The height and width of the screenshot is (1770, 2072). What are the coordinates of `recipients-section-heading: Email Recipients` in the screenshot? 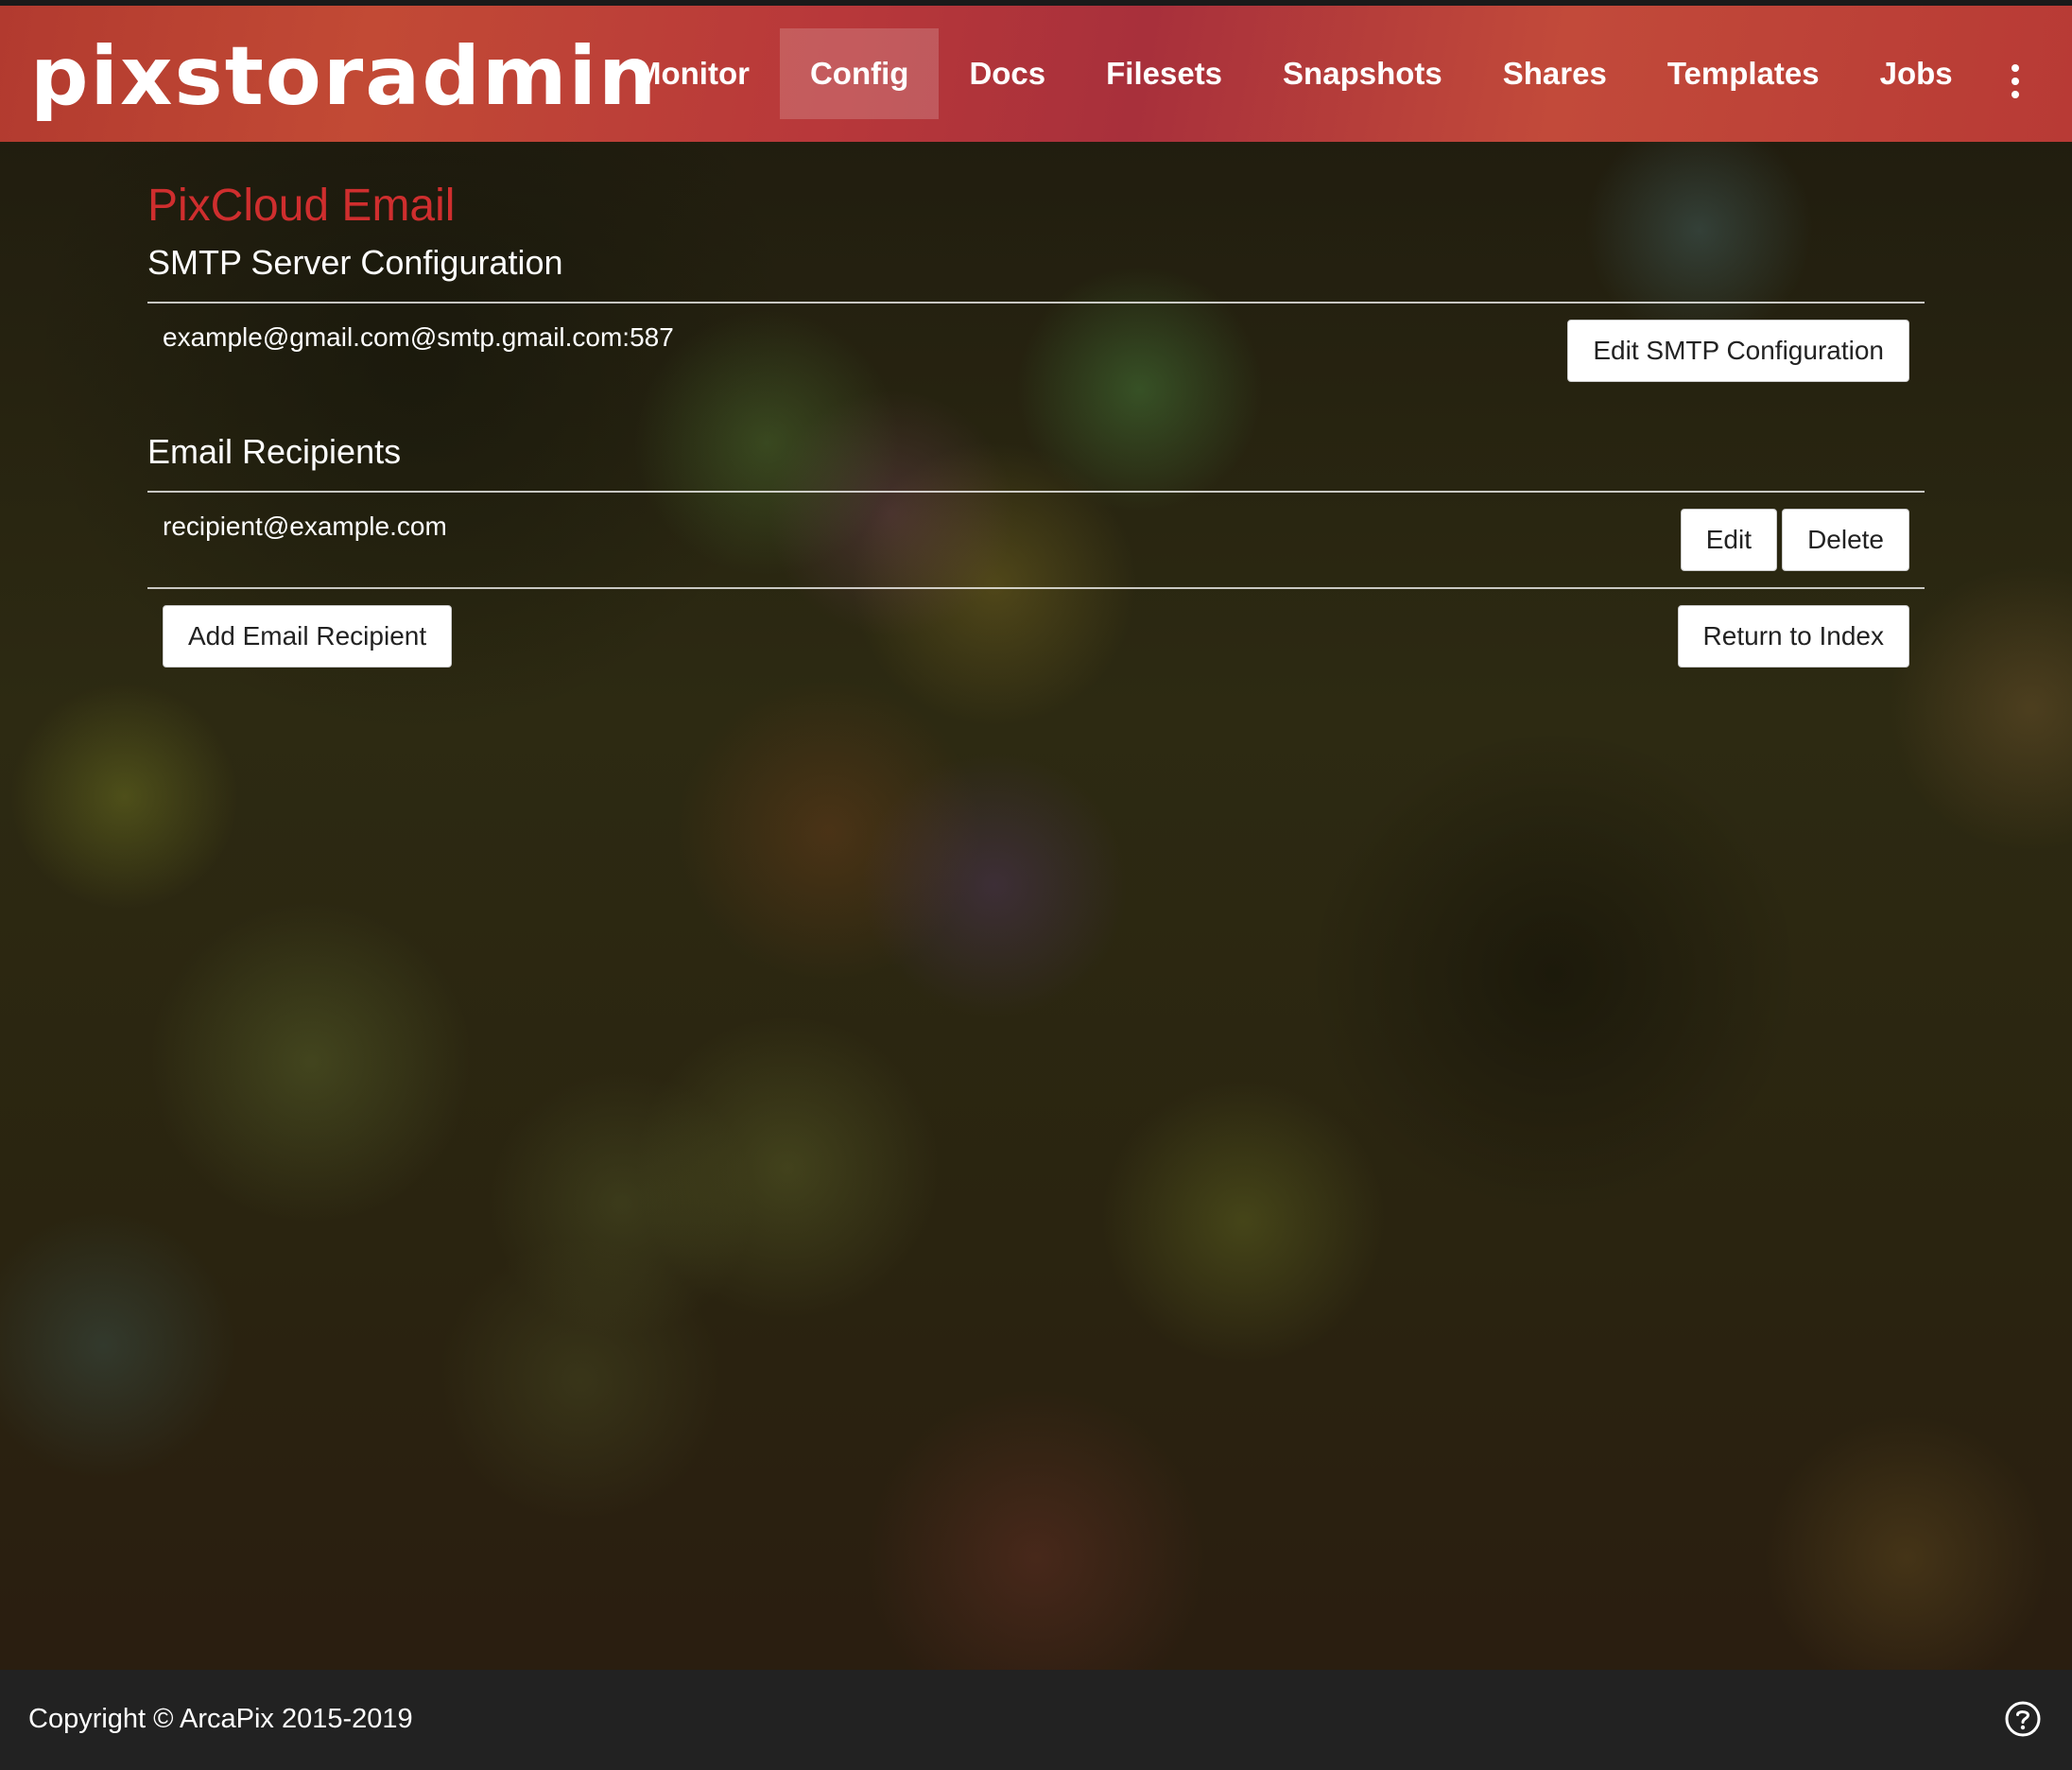 It's located at (274, 451).